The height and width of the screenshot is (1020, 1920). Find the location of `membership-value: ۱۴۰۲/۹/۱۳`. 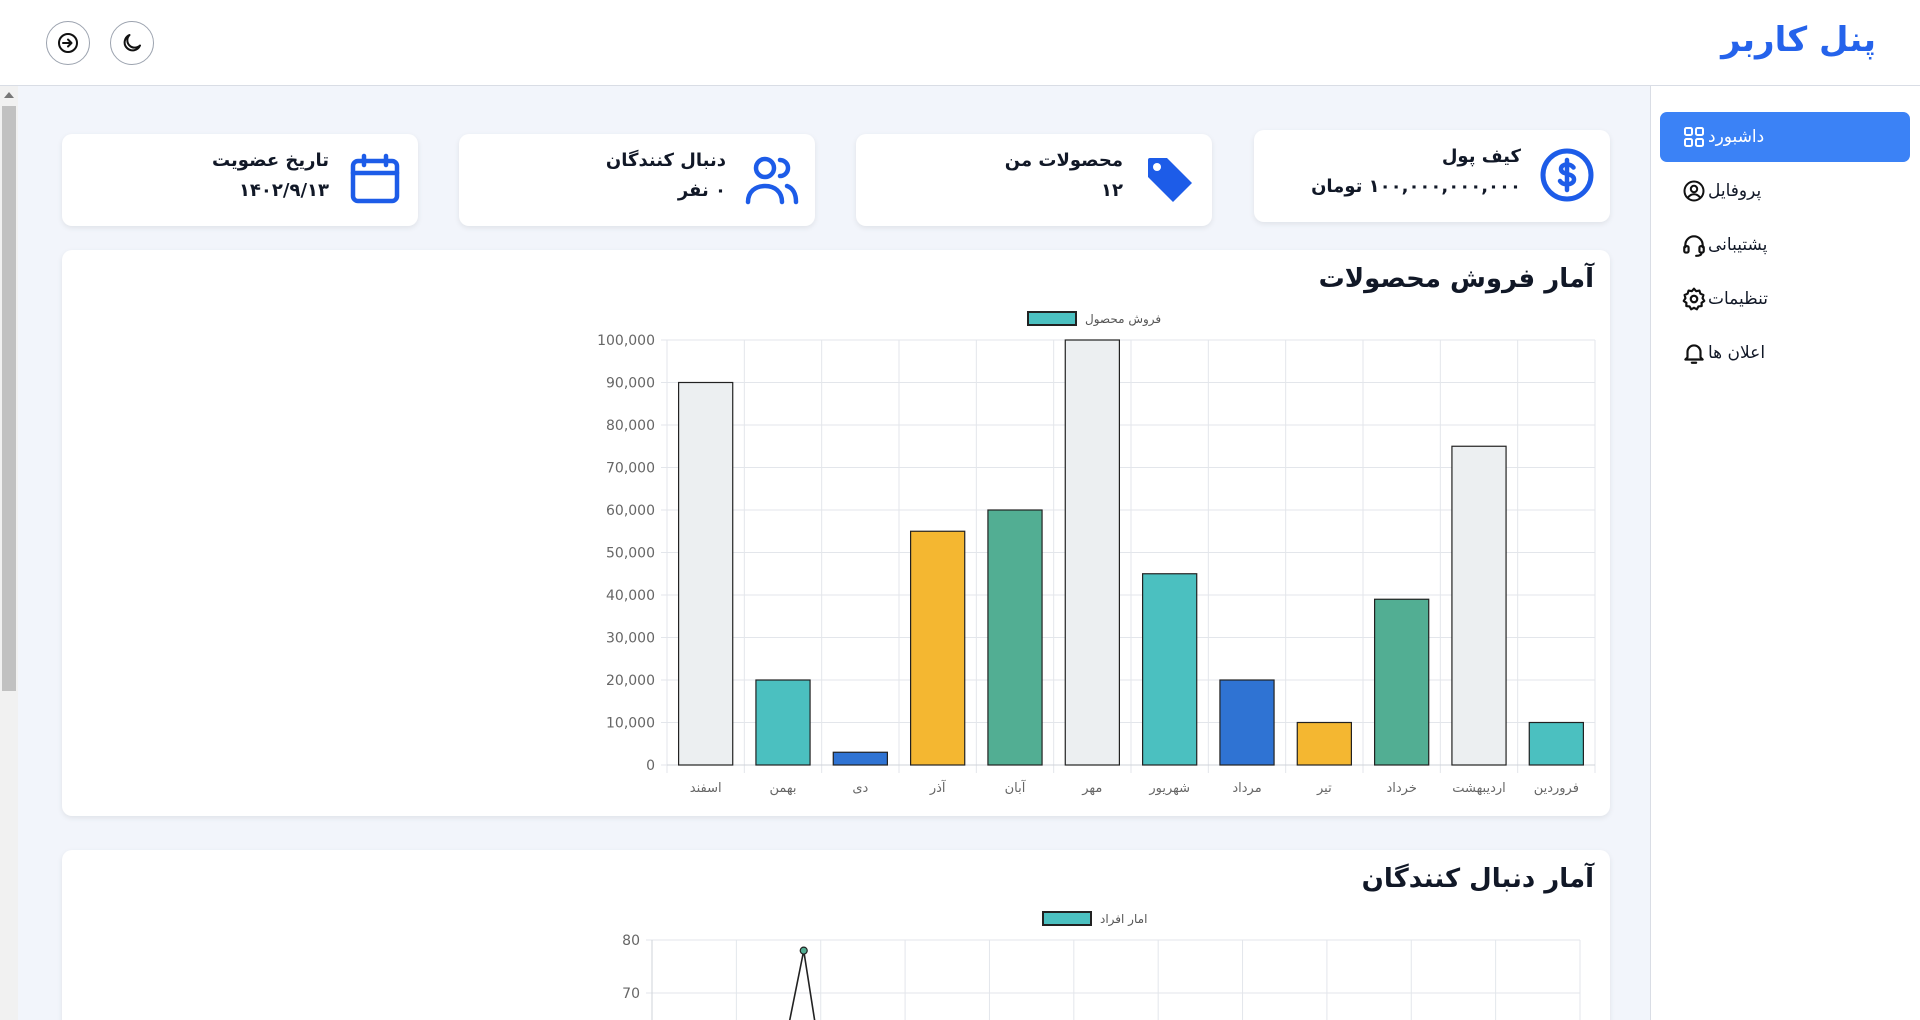

membership-value: ۱۴۰۲/۹/۱۳ is located at coordinates (283, 190).